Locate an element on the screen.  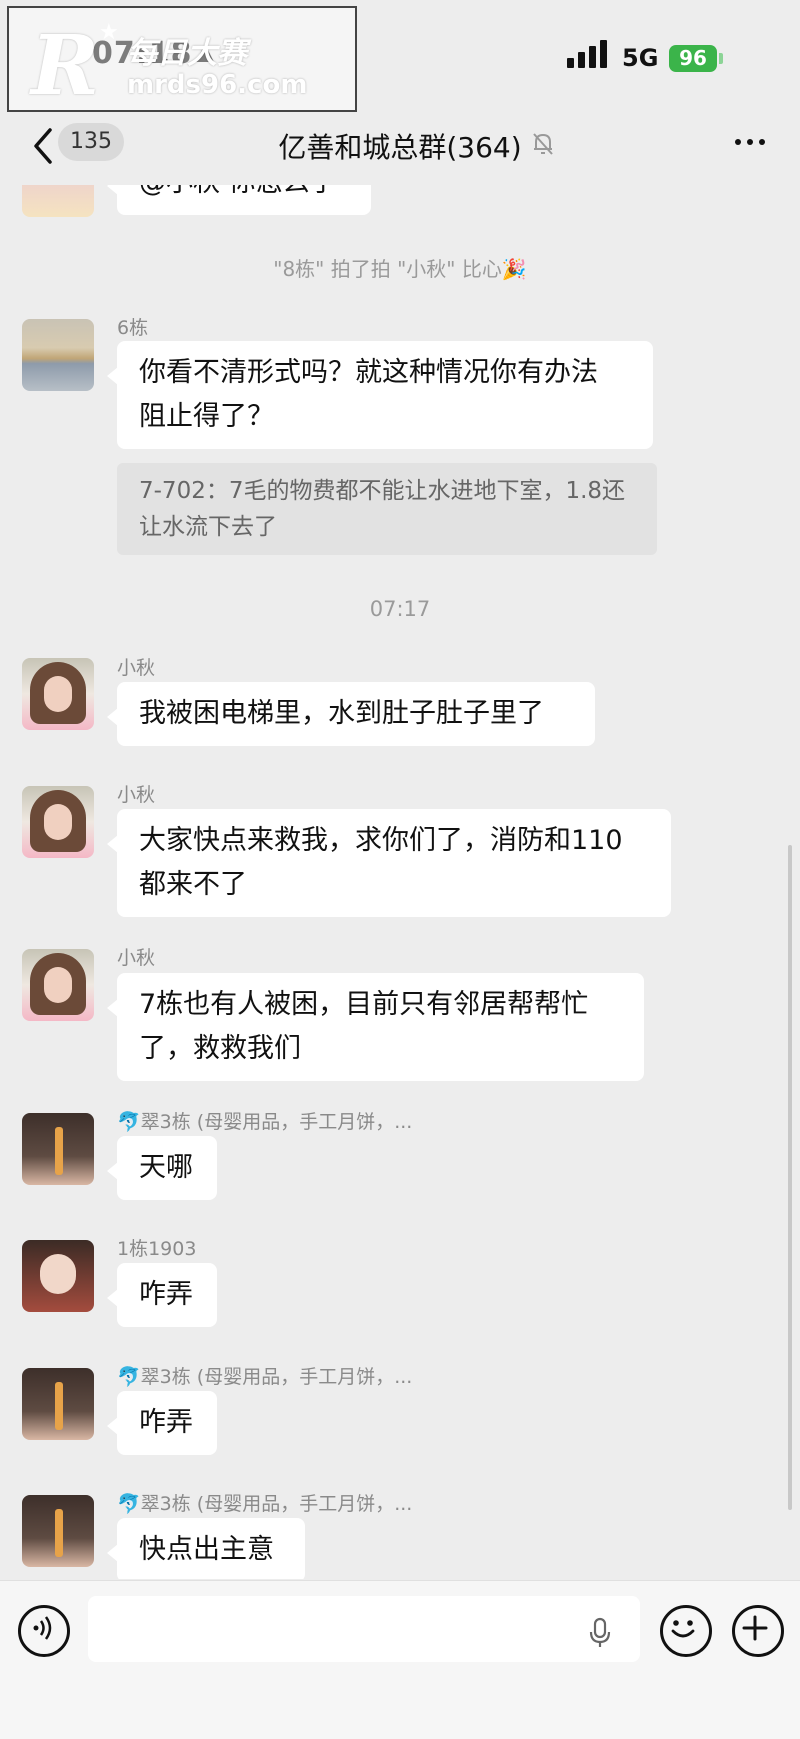
message-bubble: 大家快点来救我，求你们了，消防和110 都来不了 is located at coordinates (389, 863).